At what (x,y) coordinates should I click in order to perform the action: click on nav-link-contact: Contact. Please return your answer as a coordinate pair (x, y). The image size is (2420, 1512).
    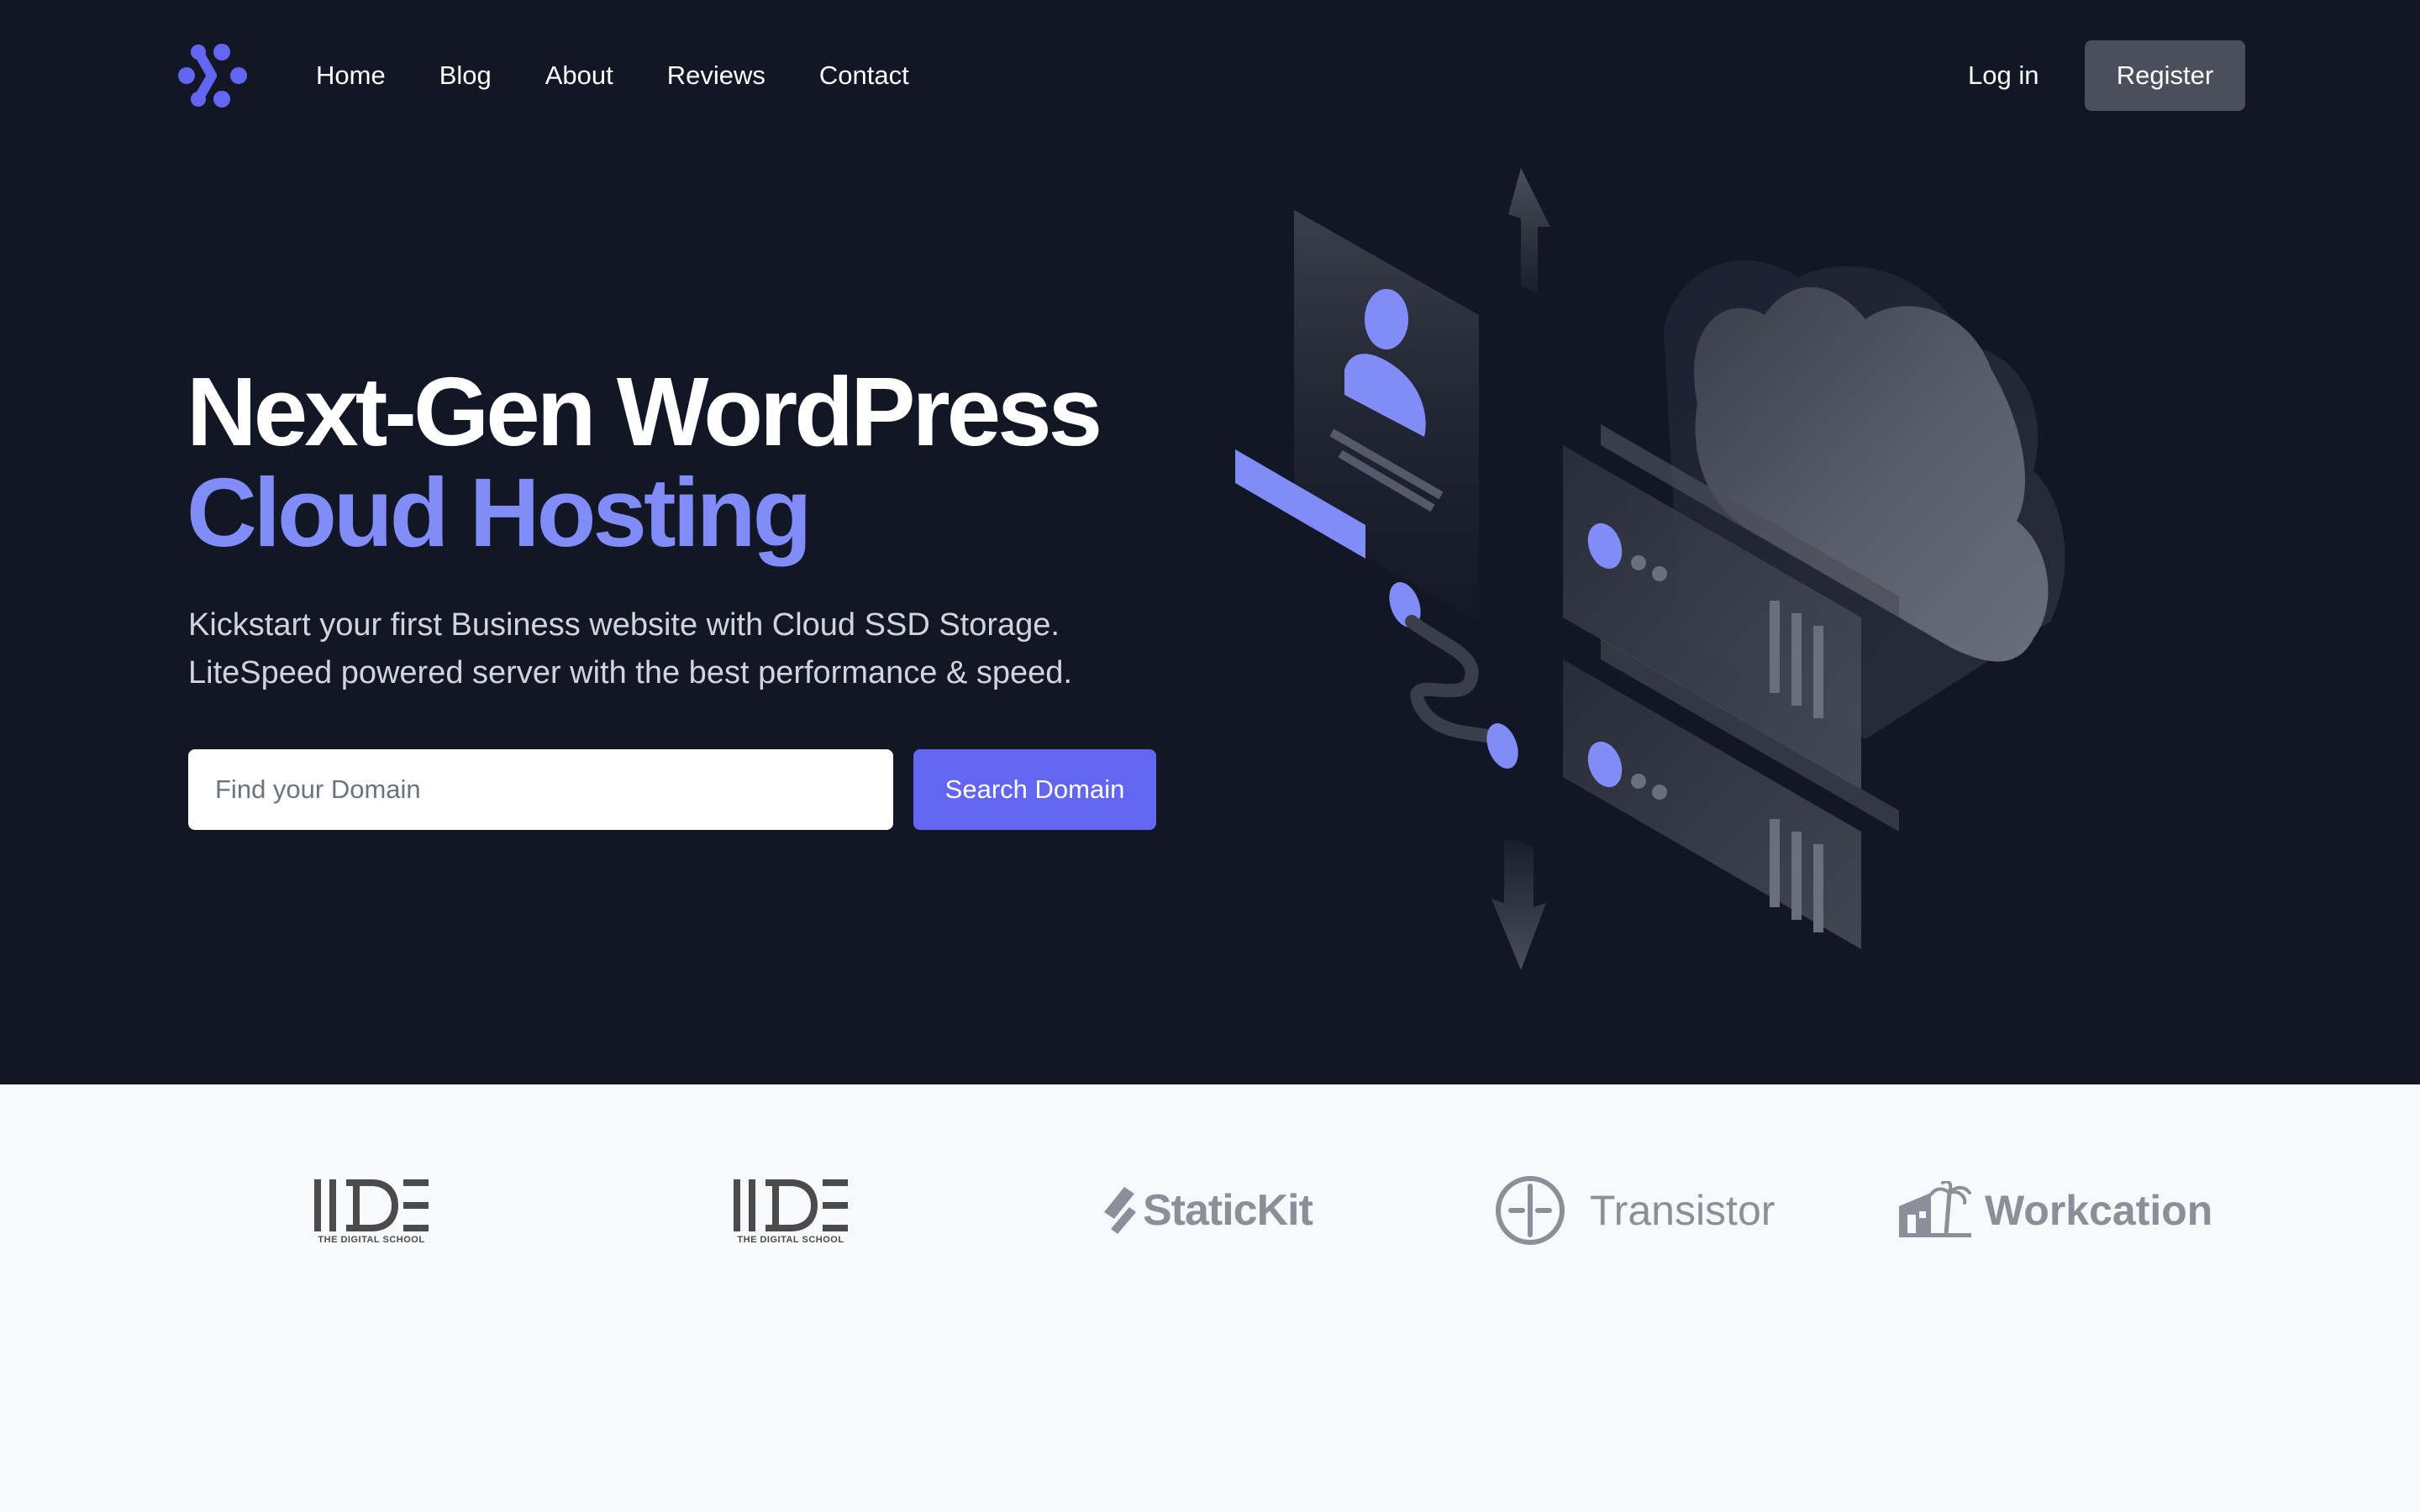
    Looking at the image, I should click on (864, 75).